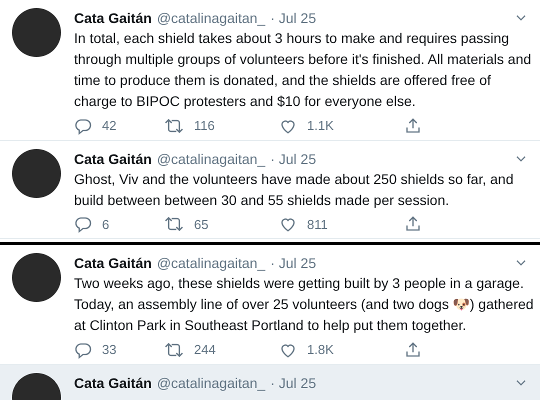 This screenshot has width=540, height=400. I want to click on like-count: 1.1K, so click(320, 126).